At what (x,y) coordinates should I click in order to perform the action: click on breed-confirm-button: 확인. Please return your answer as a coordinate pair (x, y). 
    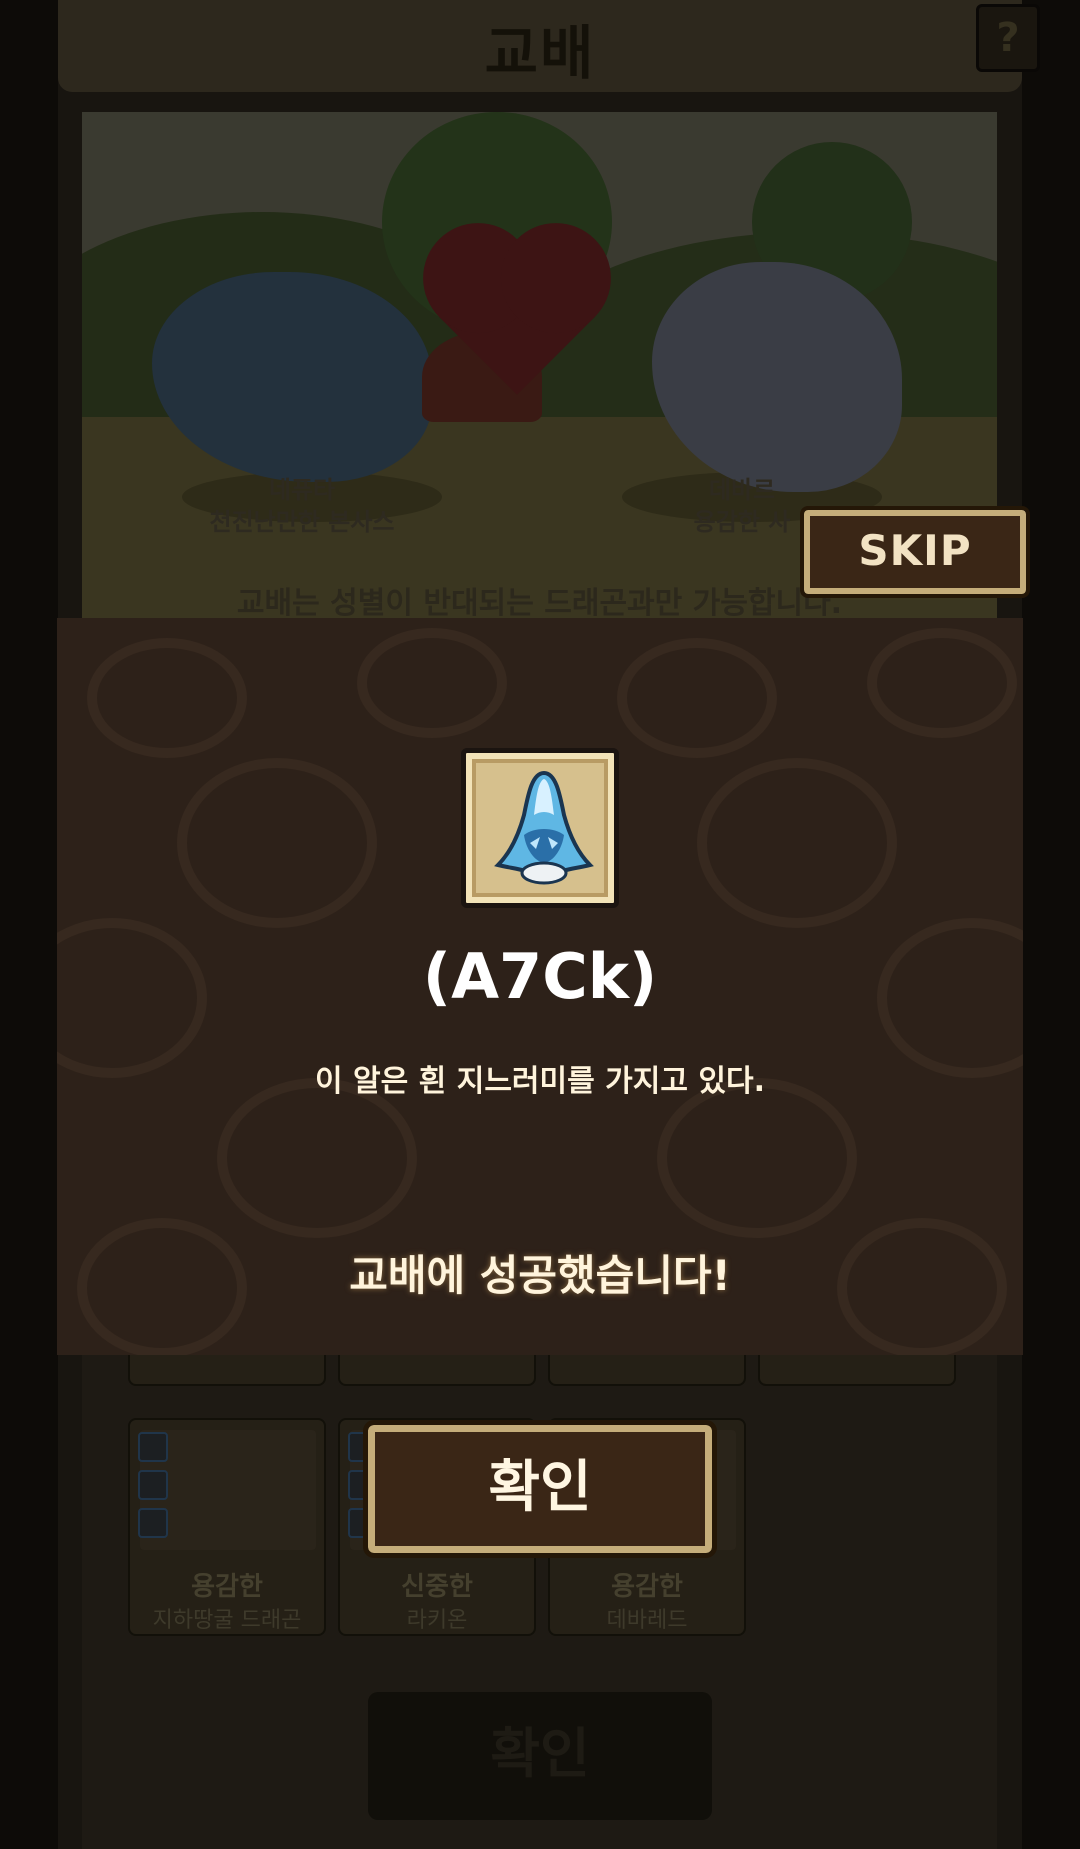
    Looking at the image, I should click on (540, 1756).